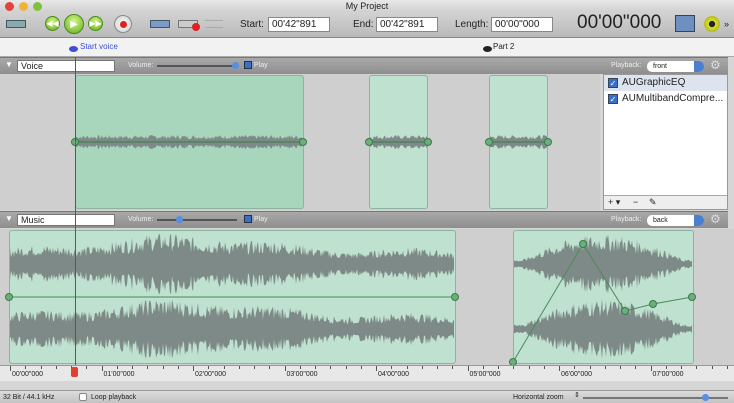 This screenshot has height=403, width=734. Describe the element at coordinates (626, 65) in the screenshot. I see `playback-label: Playback:` at that location.